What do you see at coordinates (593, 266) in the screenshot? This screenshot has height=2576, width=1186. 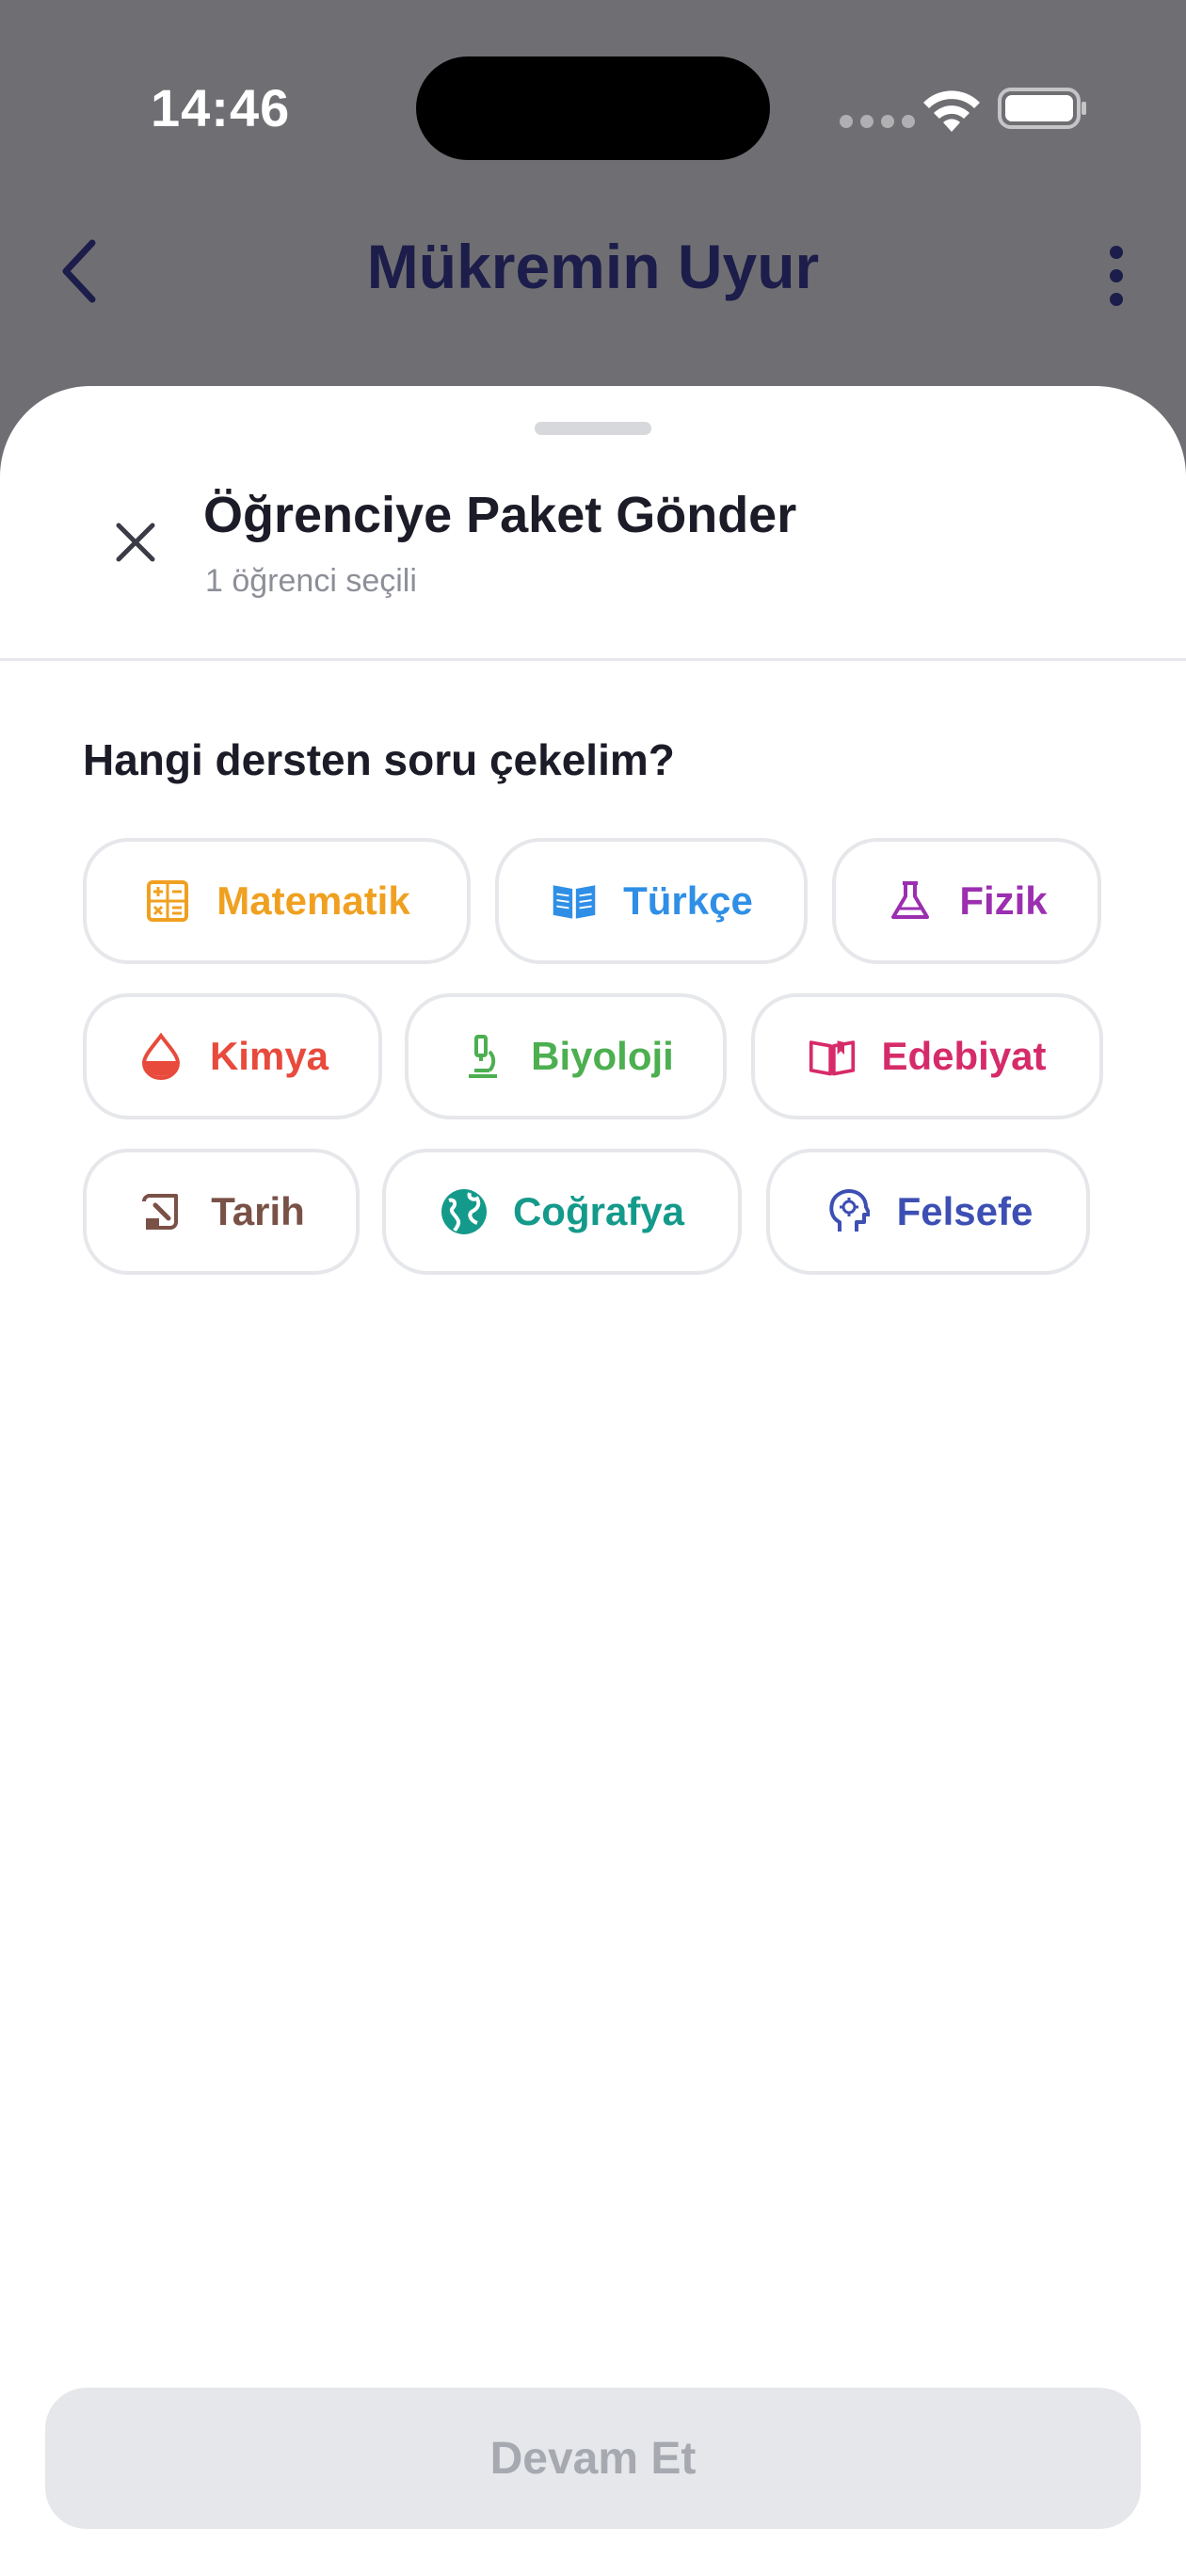 I see `page-title: Mükremin Uyur` at bounding box center [593, 266].